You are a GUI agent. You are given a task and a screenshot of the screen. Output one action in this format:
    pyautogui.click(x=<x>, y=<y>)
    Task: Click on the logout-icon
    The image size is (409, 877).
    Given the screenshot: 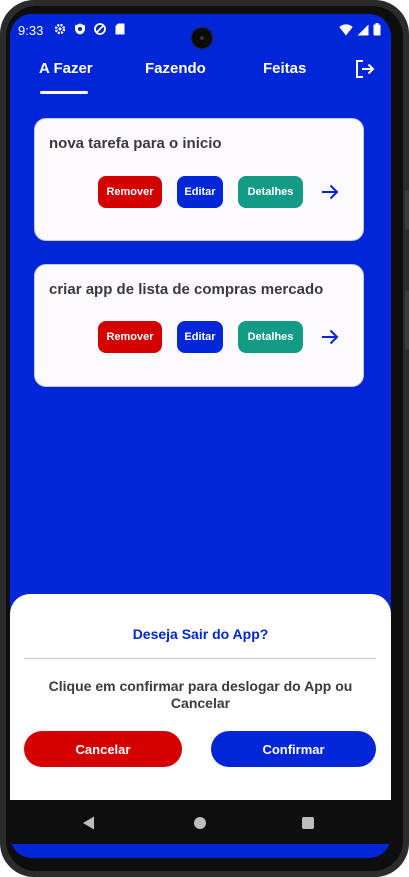 What is the action you would take?
    pyautogui.click(x=365, y=69)
    